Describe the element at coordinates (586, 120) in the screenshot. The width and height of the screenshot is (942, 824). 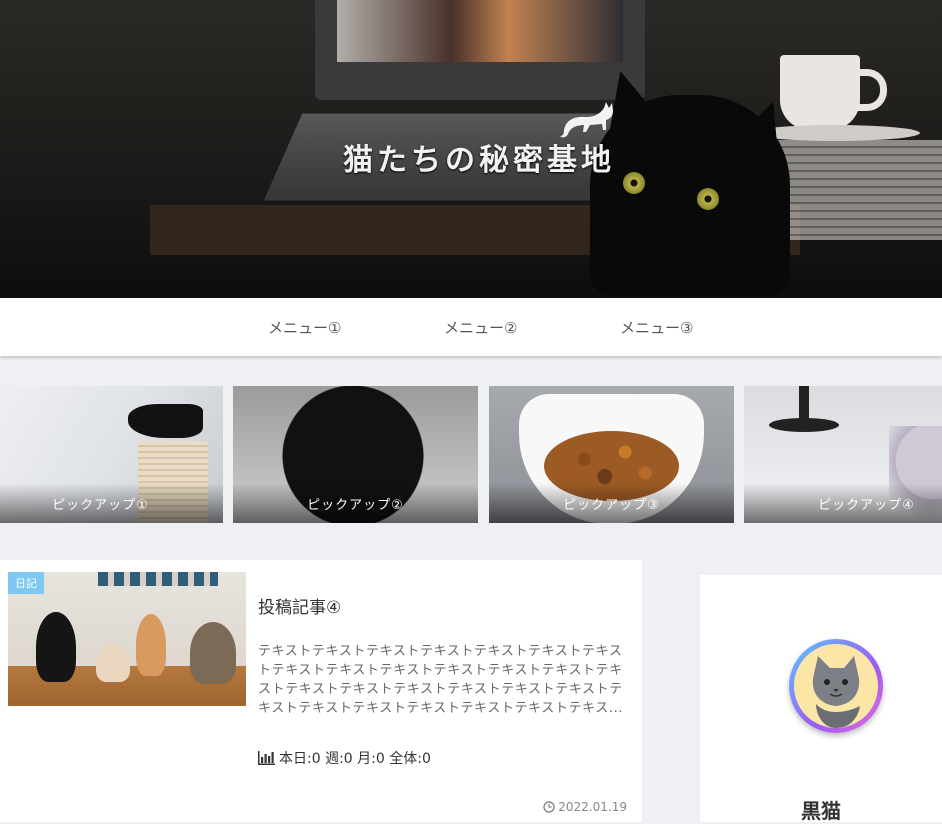
I see `cat-silhouette-icon` at that location.